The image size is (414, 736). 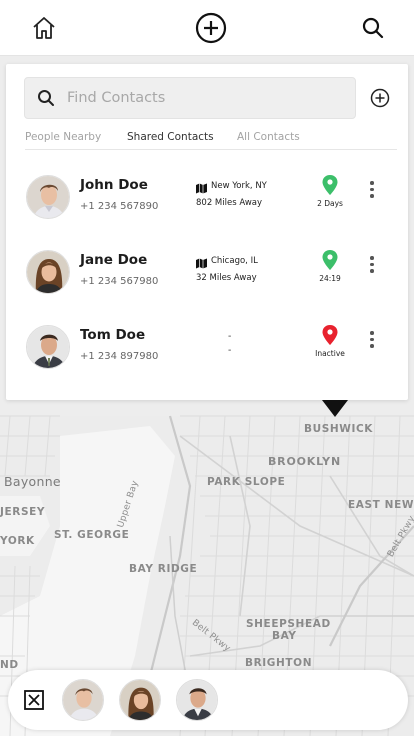 What do you see at coordinates (304, 461) in the screenshot?
I see `map-label-brooklyn: BROOKLYN` at bounding box center [304, 461].